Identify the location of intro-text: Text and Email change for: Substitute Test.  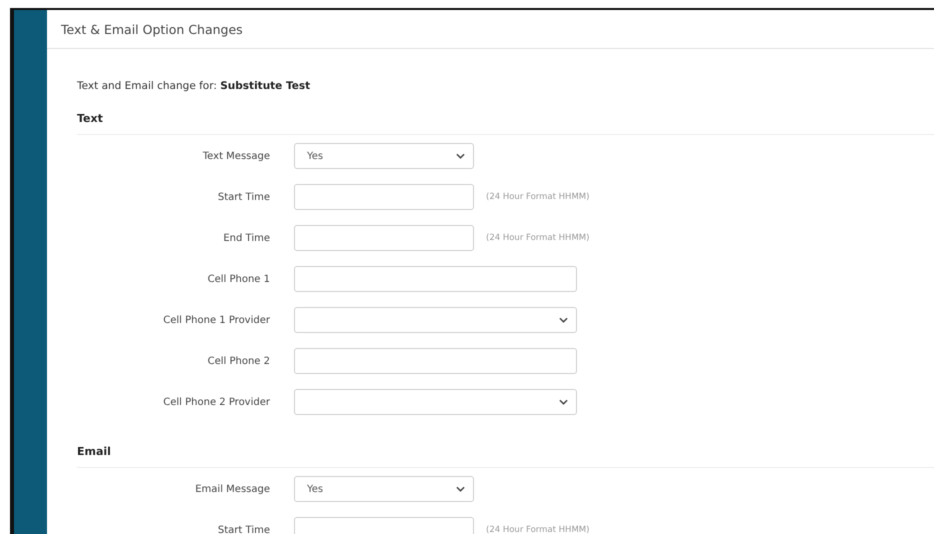
(194, 86).